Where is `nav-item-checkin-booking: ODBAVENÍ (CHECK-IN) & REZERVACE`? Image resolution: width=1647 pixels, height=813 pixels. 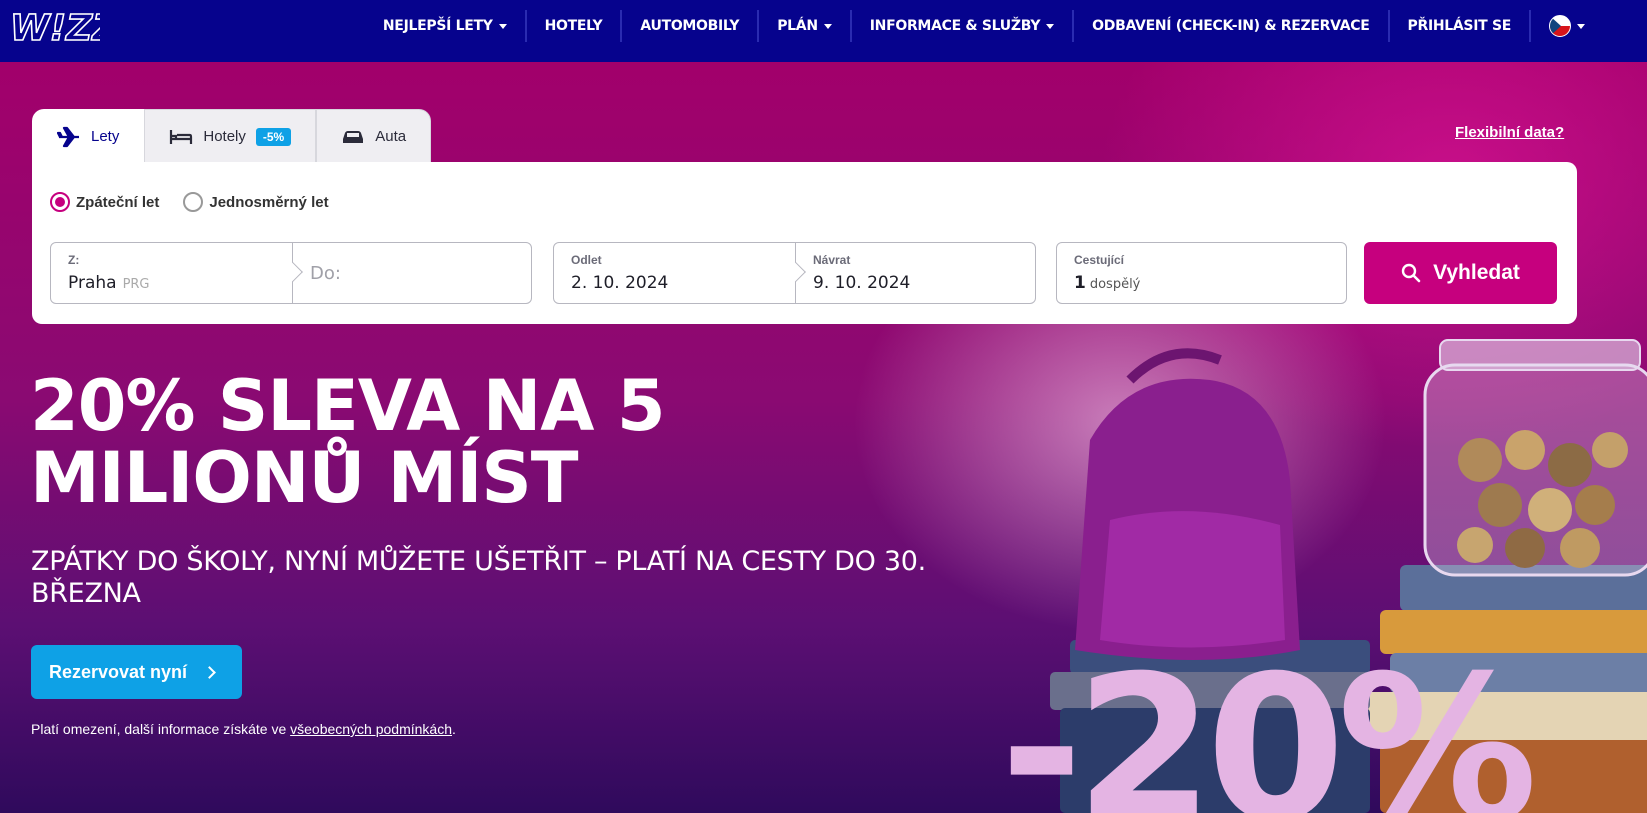
nav-item-checkin-booking: ODBAVENÍ (CHECK-IN) & REZERVACE is located at coordinates (1230, 26).